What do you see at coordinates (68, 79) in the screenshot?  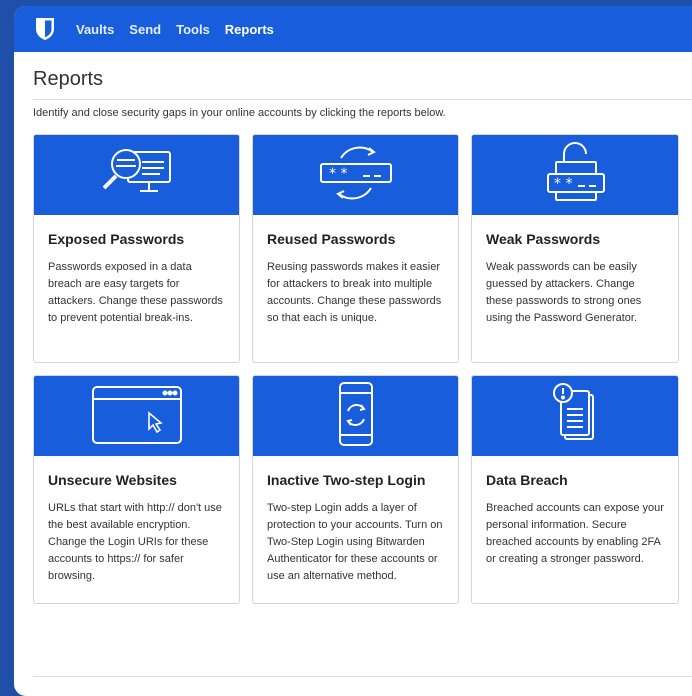 I see `page-title: Reports` at bounding box center [68, 79].